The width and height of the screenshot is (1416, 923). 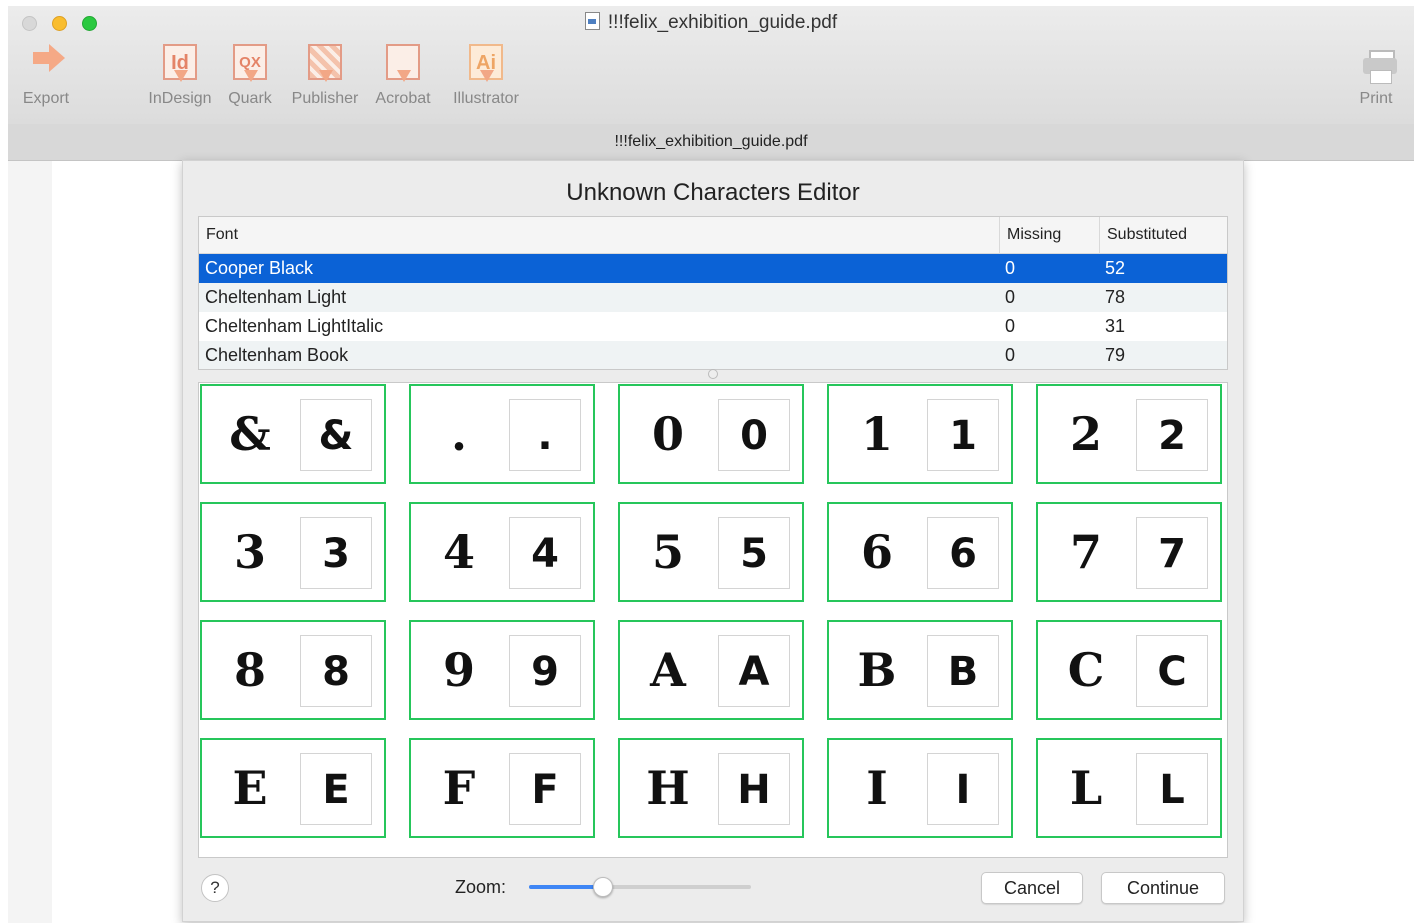 What do you see at coordinates (1085, 552) in the screenshot?
I see `original-glyph: 7` at bounding box center [1085, 552].